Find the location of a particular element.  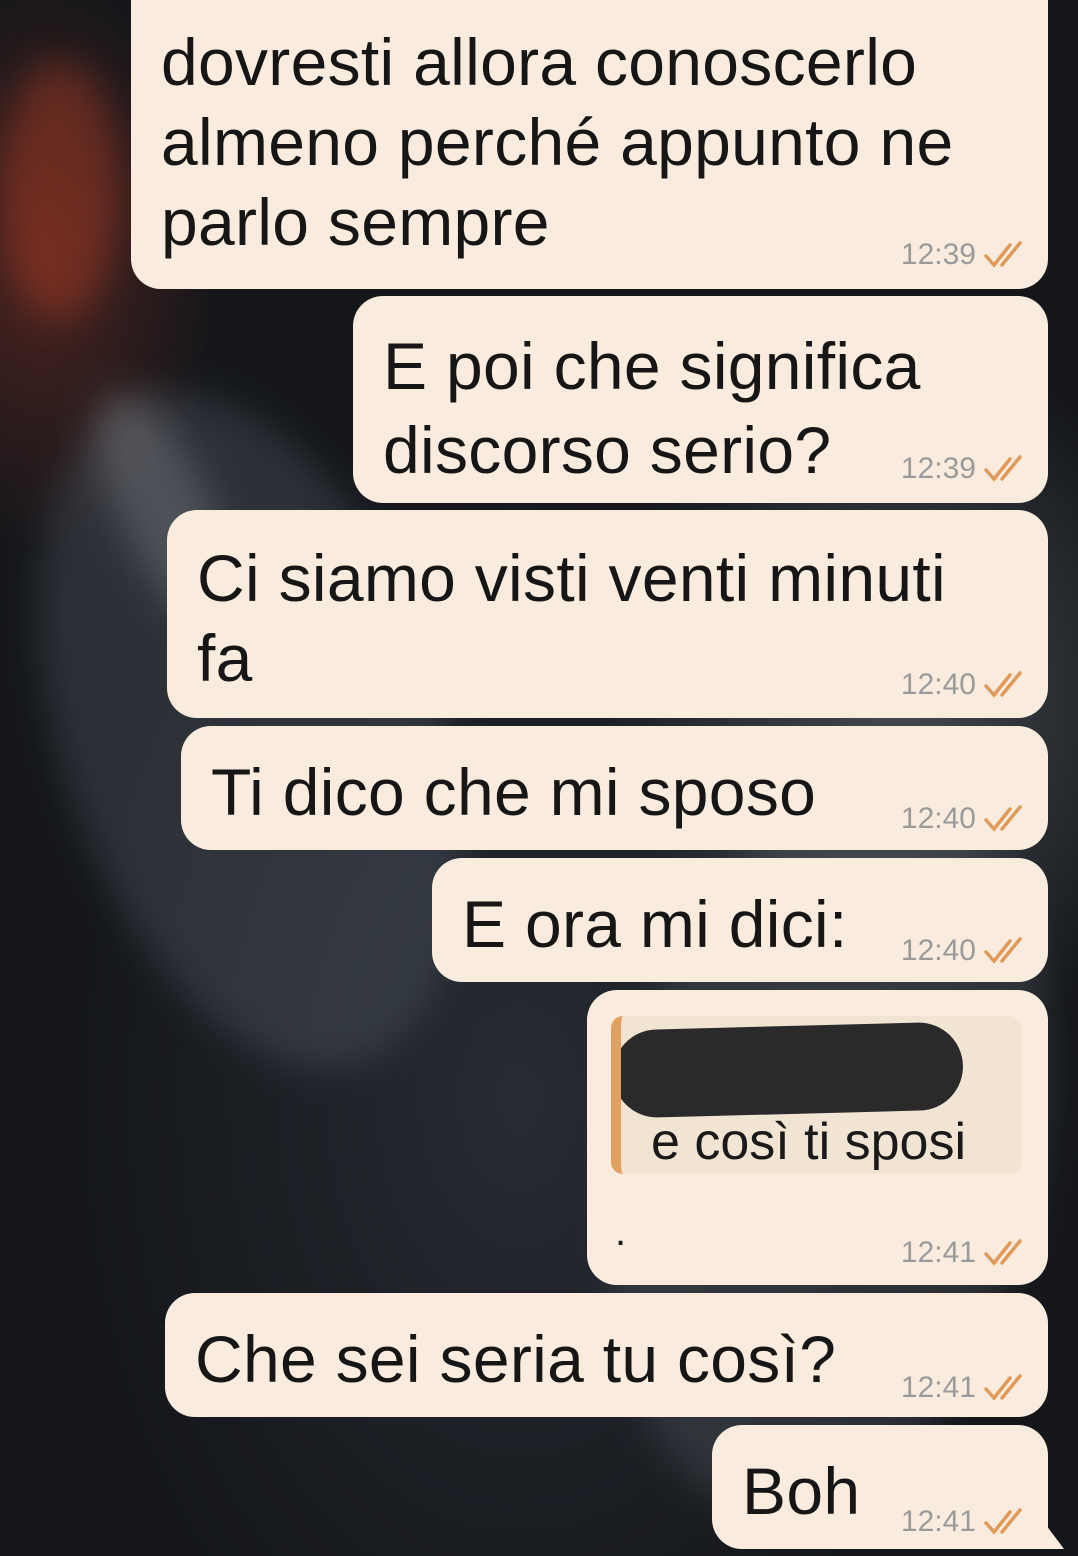

message-bubble: Boh 12:41 is located at coordinates (880, 1487).